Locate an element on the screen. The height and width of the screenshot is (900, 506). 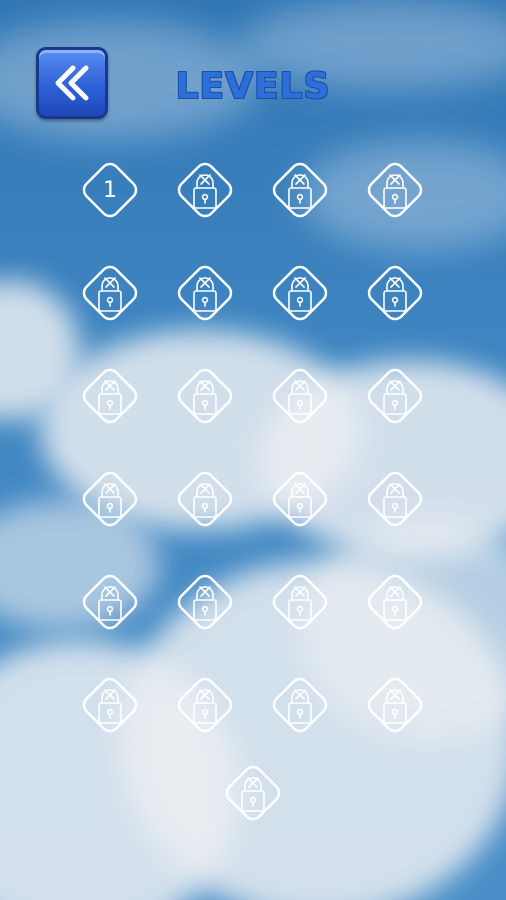
level-number: 1 is located at coordinates (110, 190).